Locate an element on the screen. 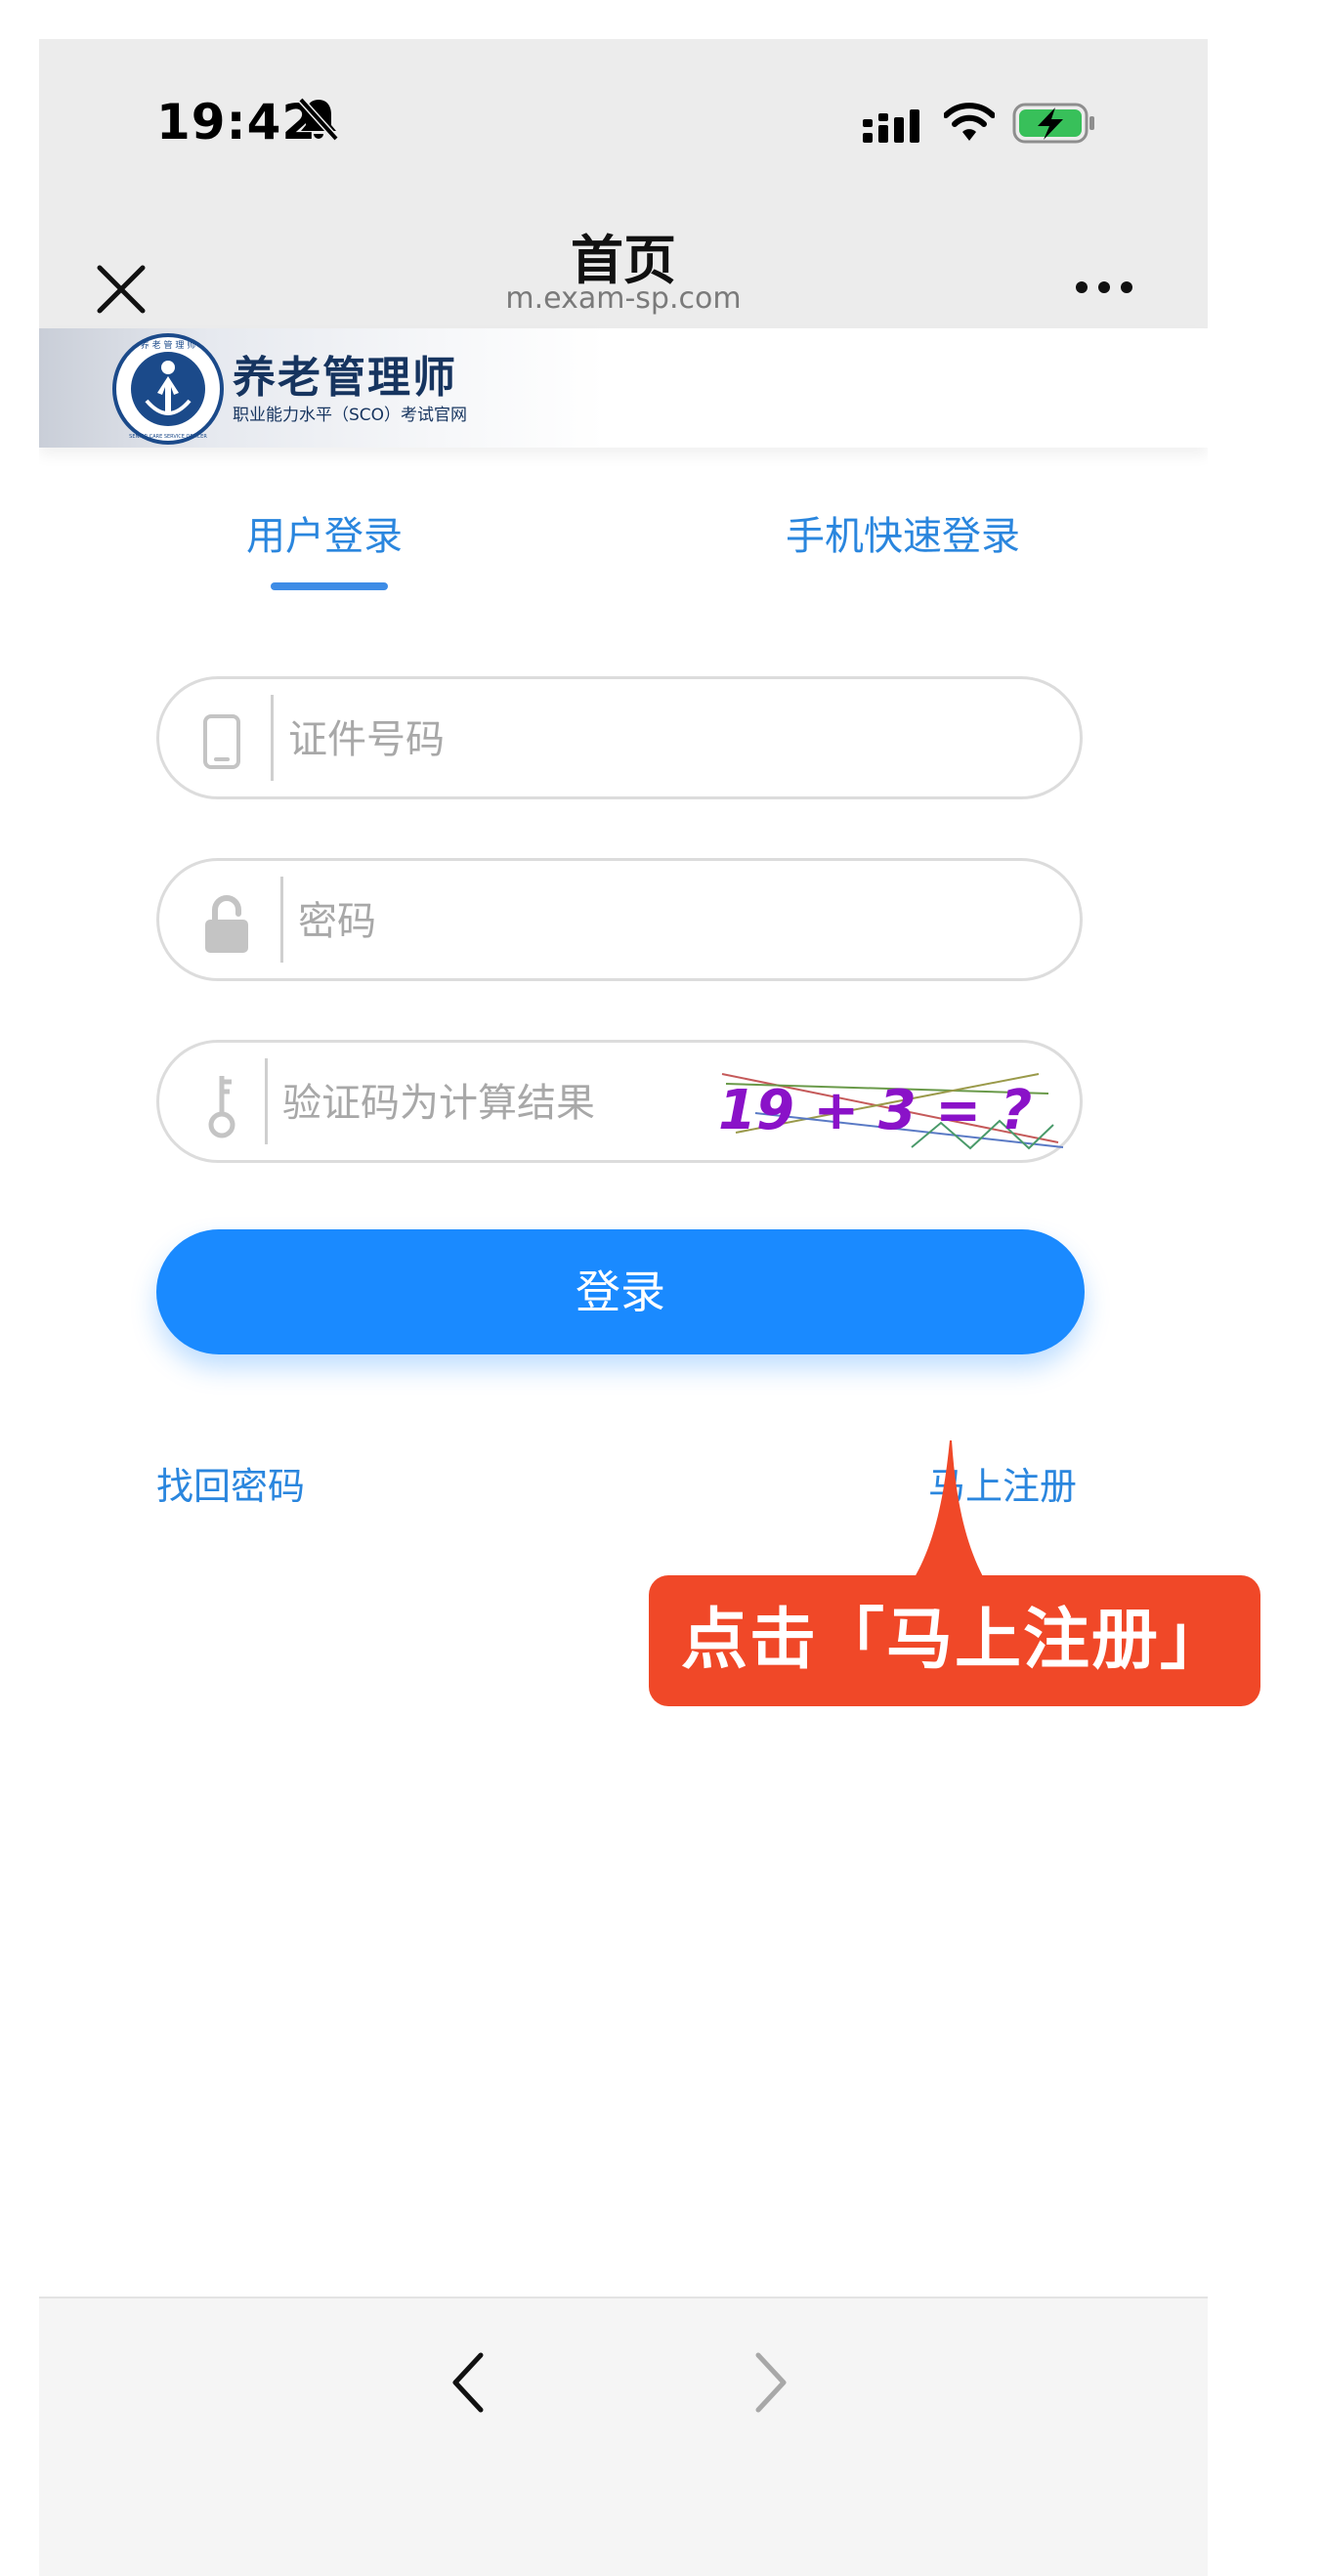  password-input is located at coordinates (674, 922).